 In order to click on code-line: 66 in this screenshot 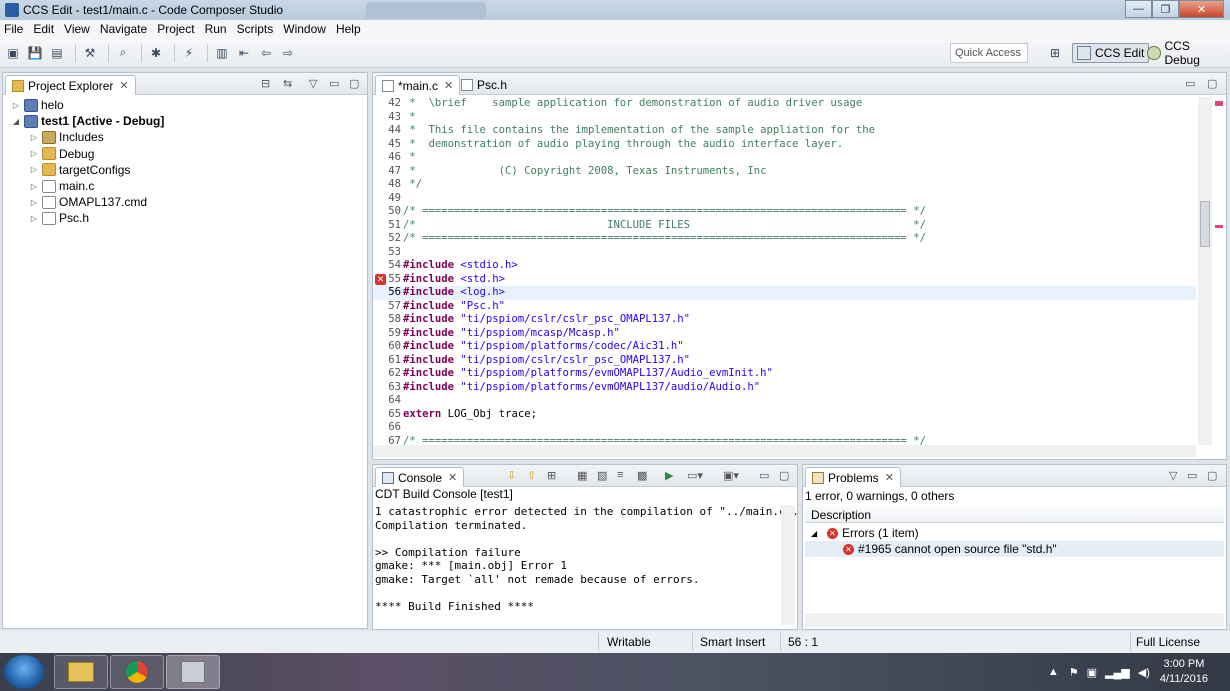, I will do `click(784, 428)`.